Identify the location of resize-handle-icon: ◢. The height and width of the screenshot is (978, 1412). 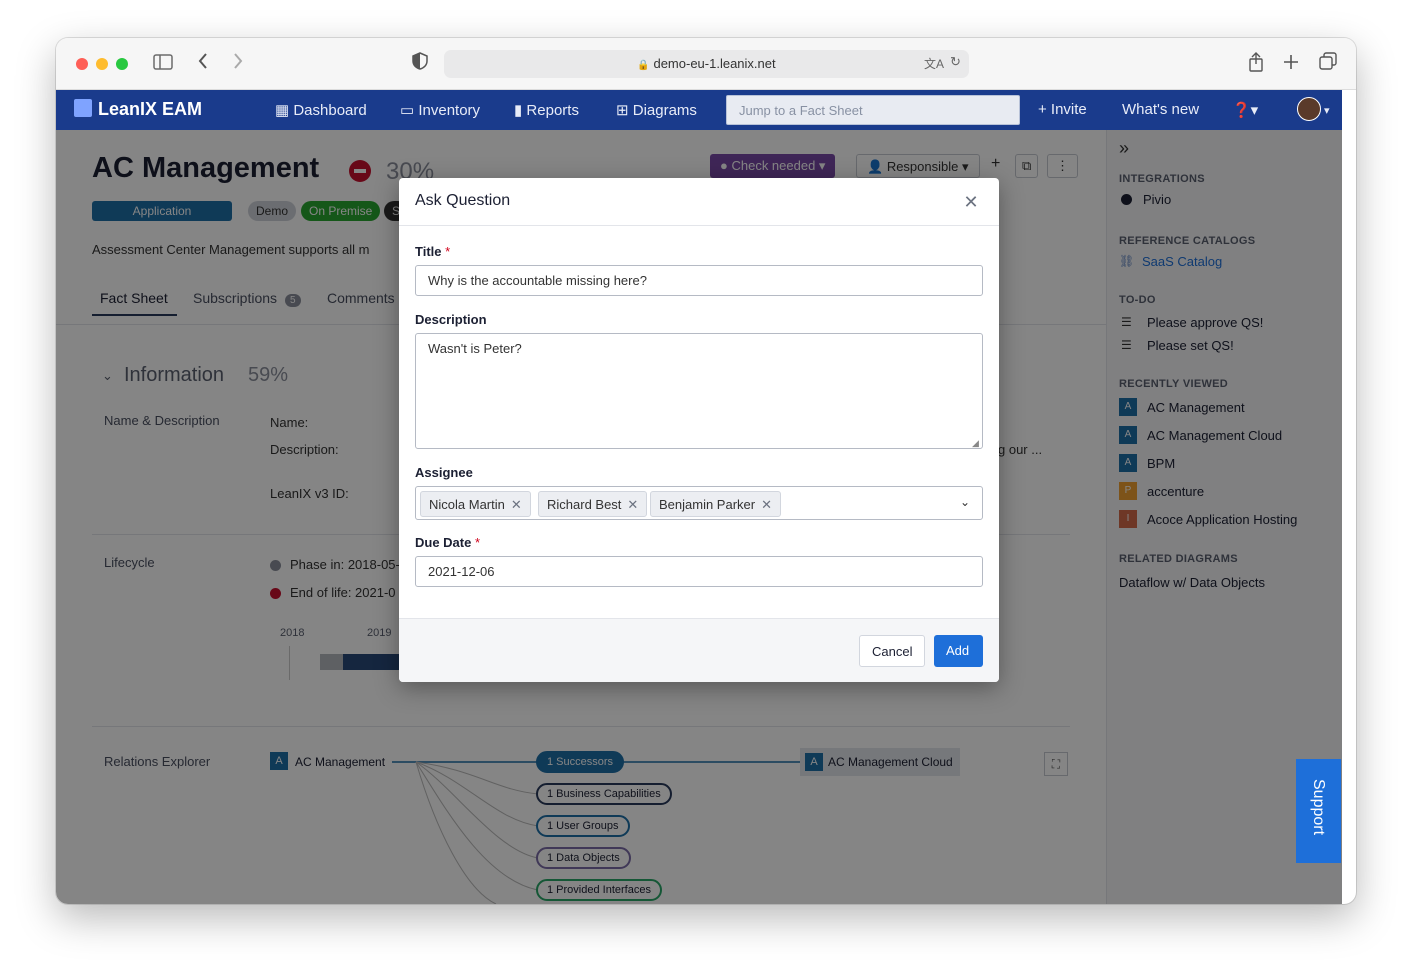
(975, 443).